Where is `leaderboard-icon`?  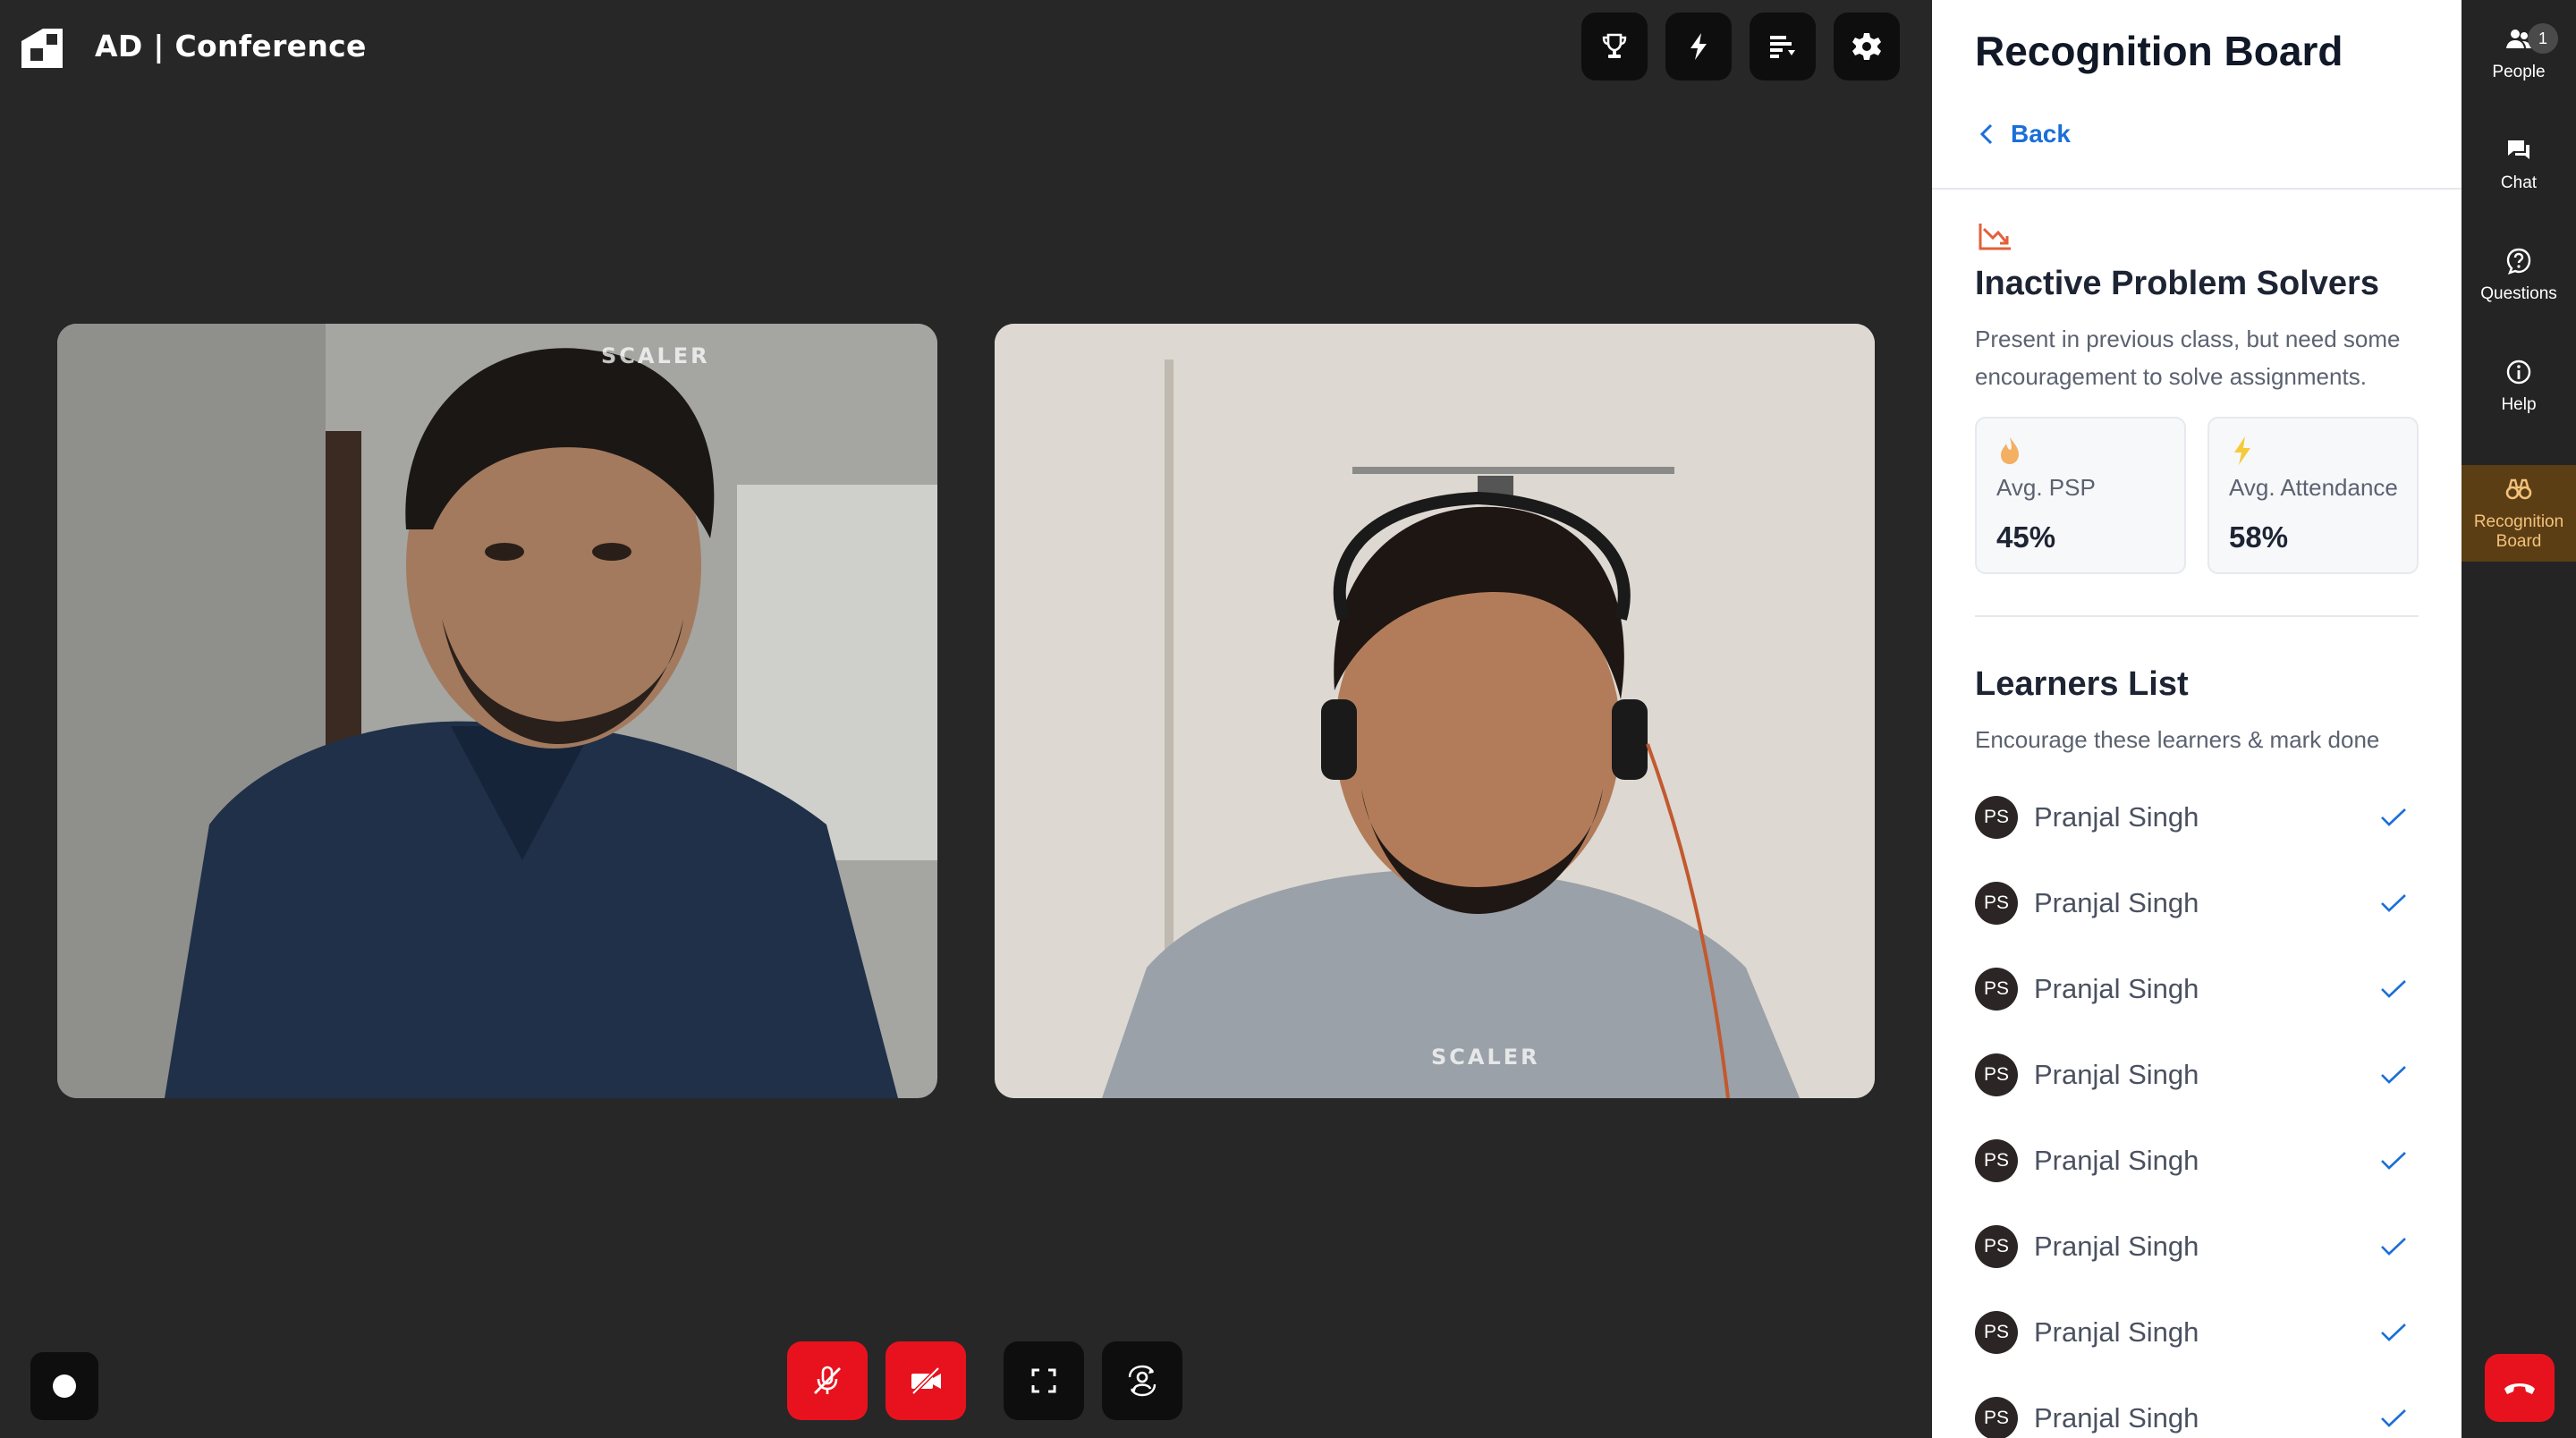 leaderboard-icon is located at coordinates (1782, 47).